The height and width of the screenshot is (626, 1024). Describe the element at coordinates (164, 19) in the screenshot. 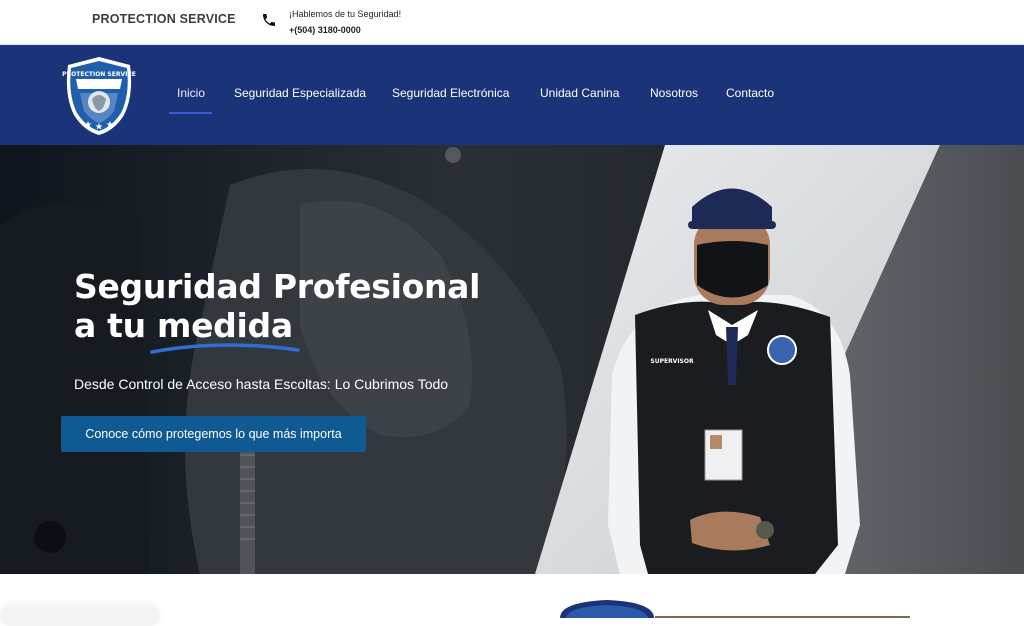

I see `brand-name: PROTECTION SERVICE` at that location.